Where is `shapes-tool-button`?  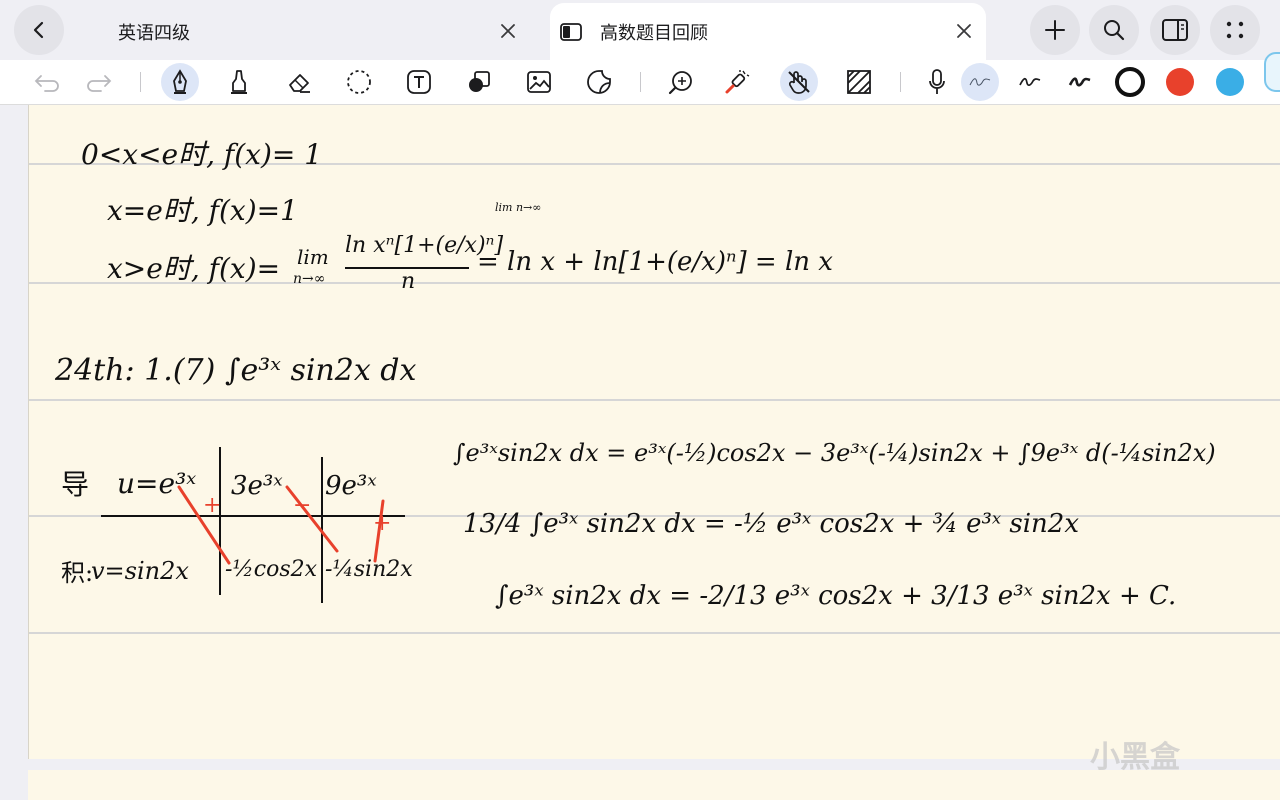
shapes-tool-button is located at coordinates (479, 82).